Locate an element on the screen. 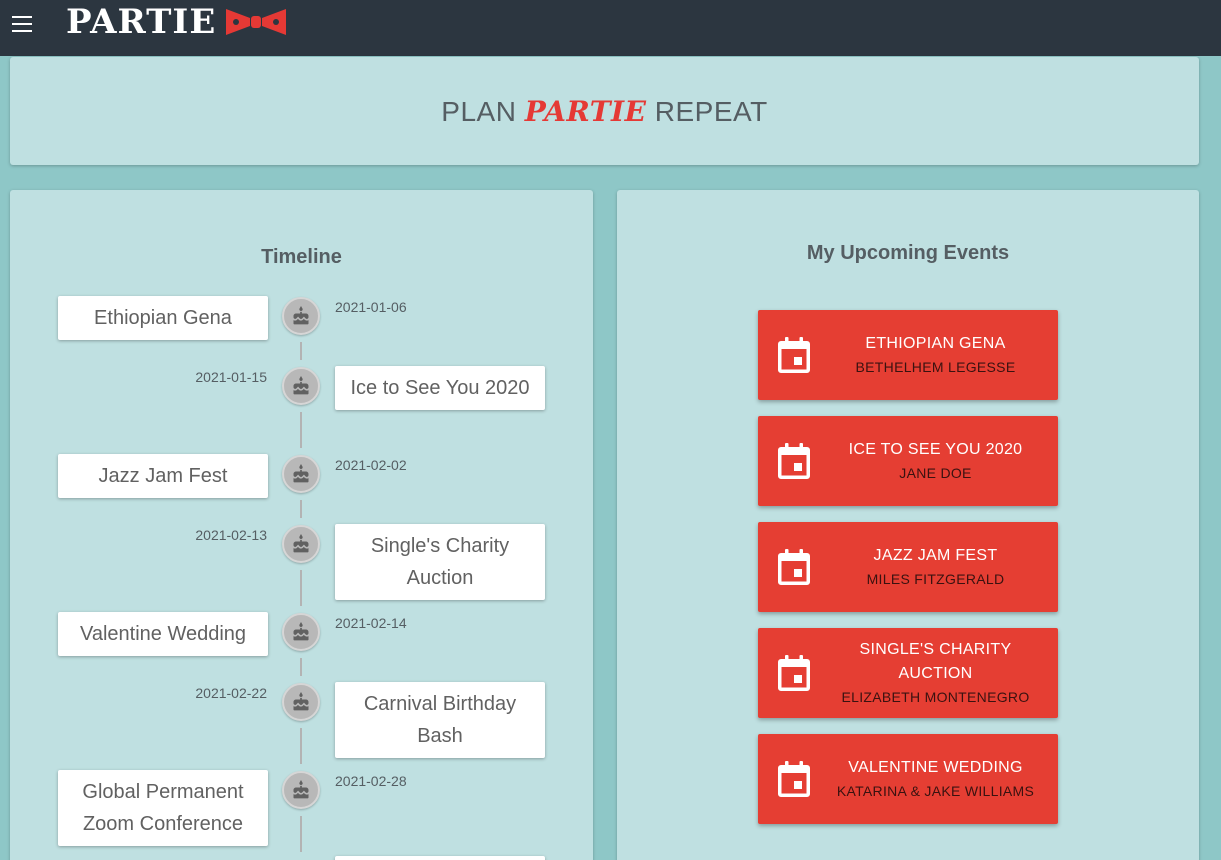  timeline-date: 2021-02-14 is located at coordinates (371, 623).